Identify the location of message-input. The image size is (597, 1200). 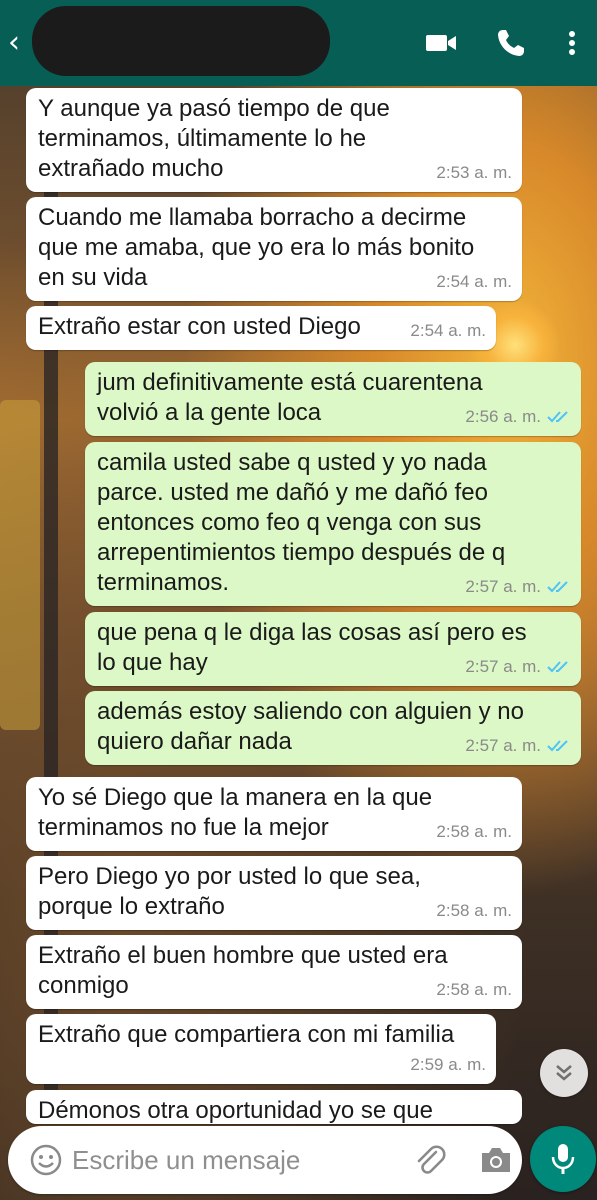
(222, 1160).